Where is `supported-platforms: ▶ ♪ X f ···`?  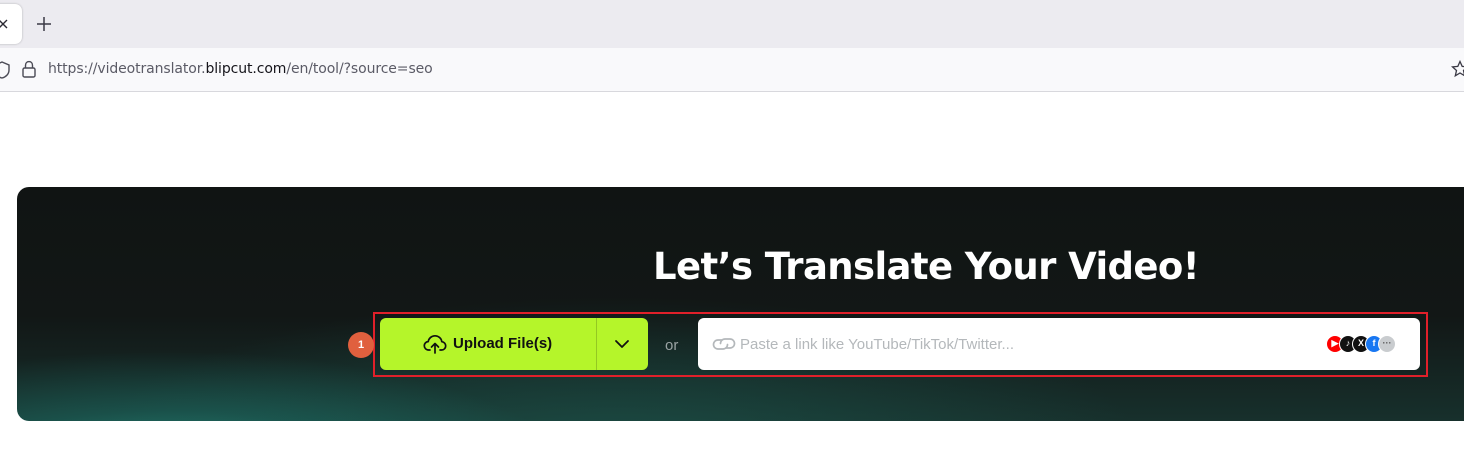 supported-platforms: ▶ ♪ X f ··· is located at coordinates (1366, 344).